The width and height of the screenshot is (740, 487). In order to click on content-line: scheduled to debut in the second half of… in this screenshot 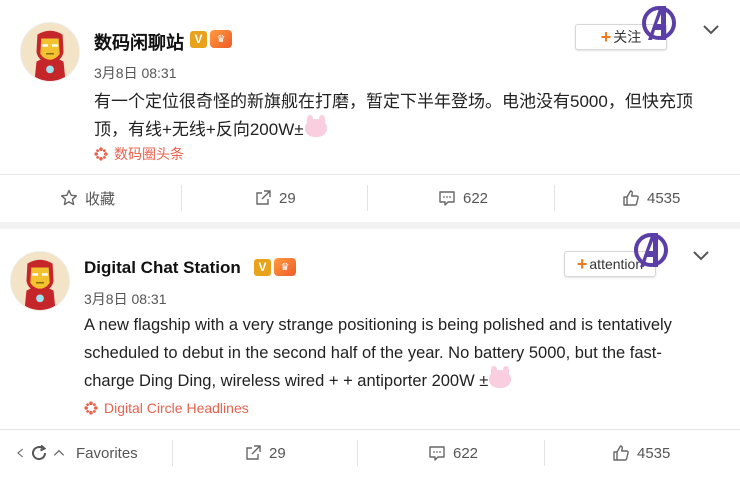, I will do `click(373, 353)`.